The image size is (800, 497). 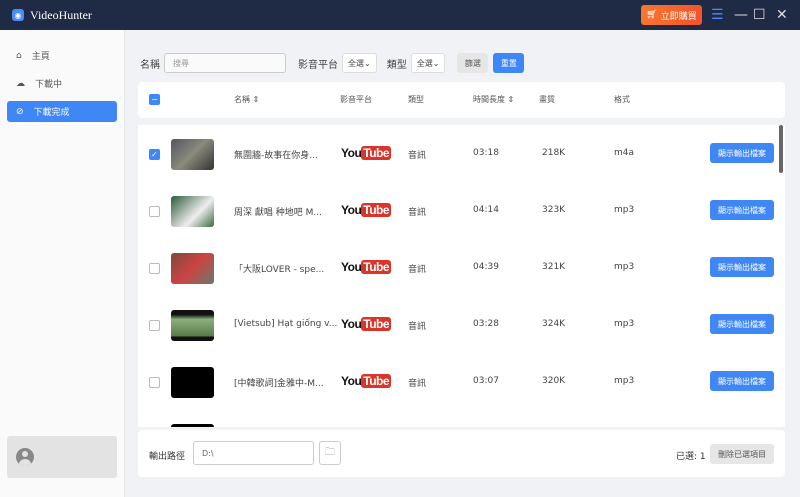 I want to click on output-path-input: D:\, so click(x=253, y=453).